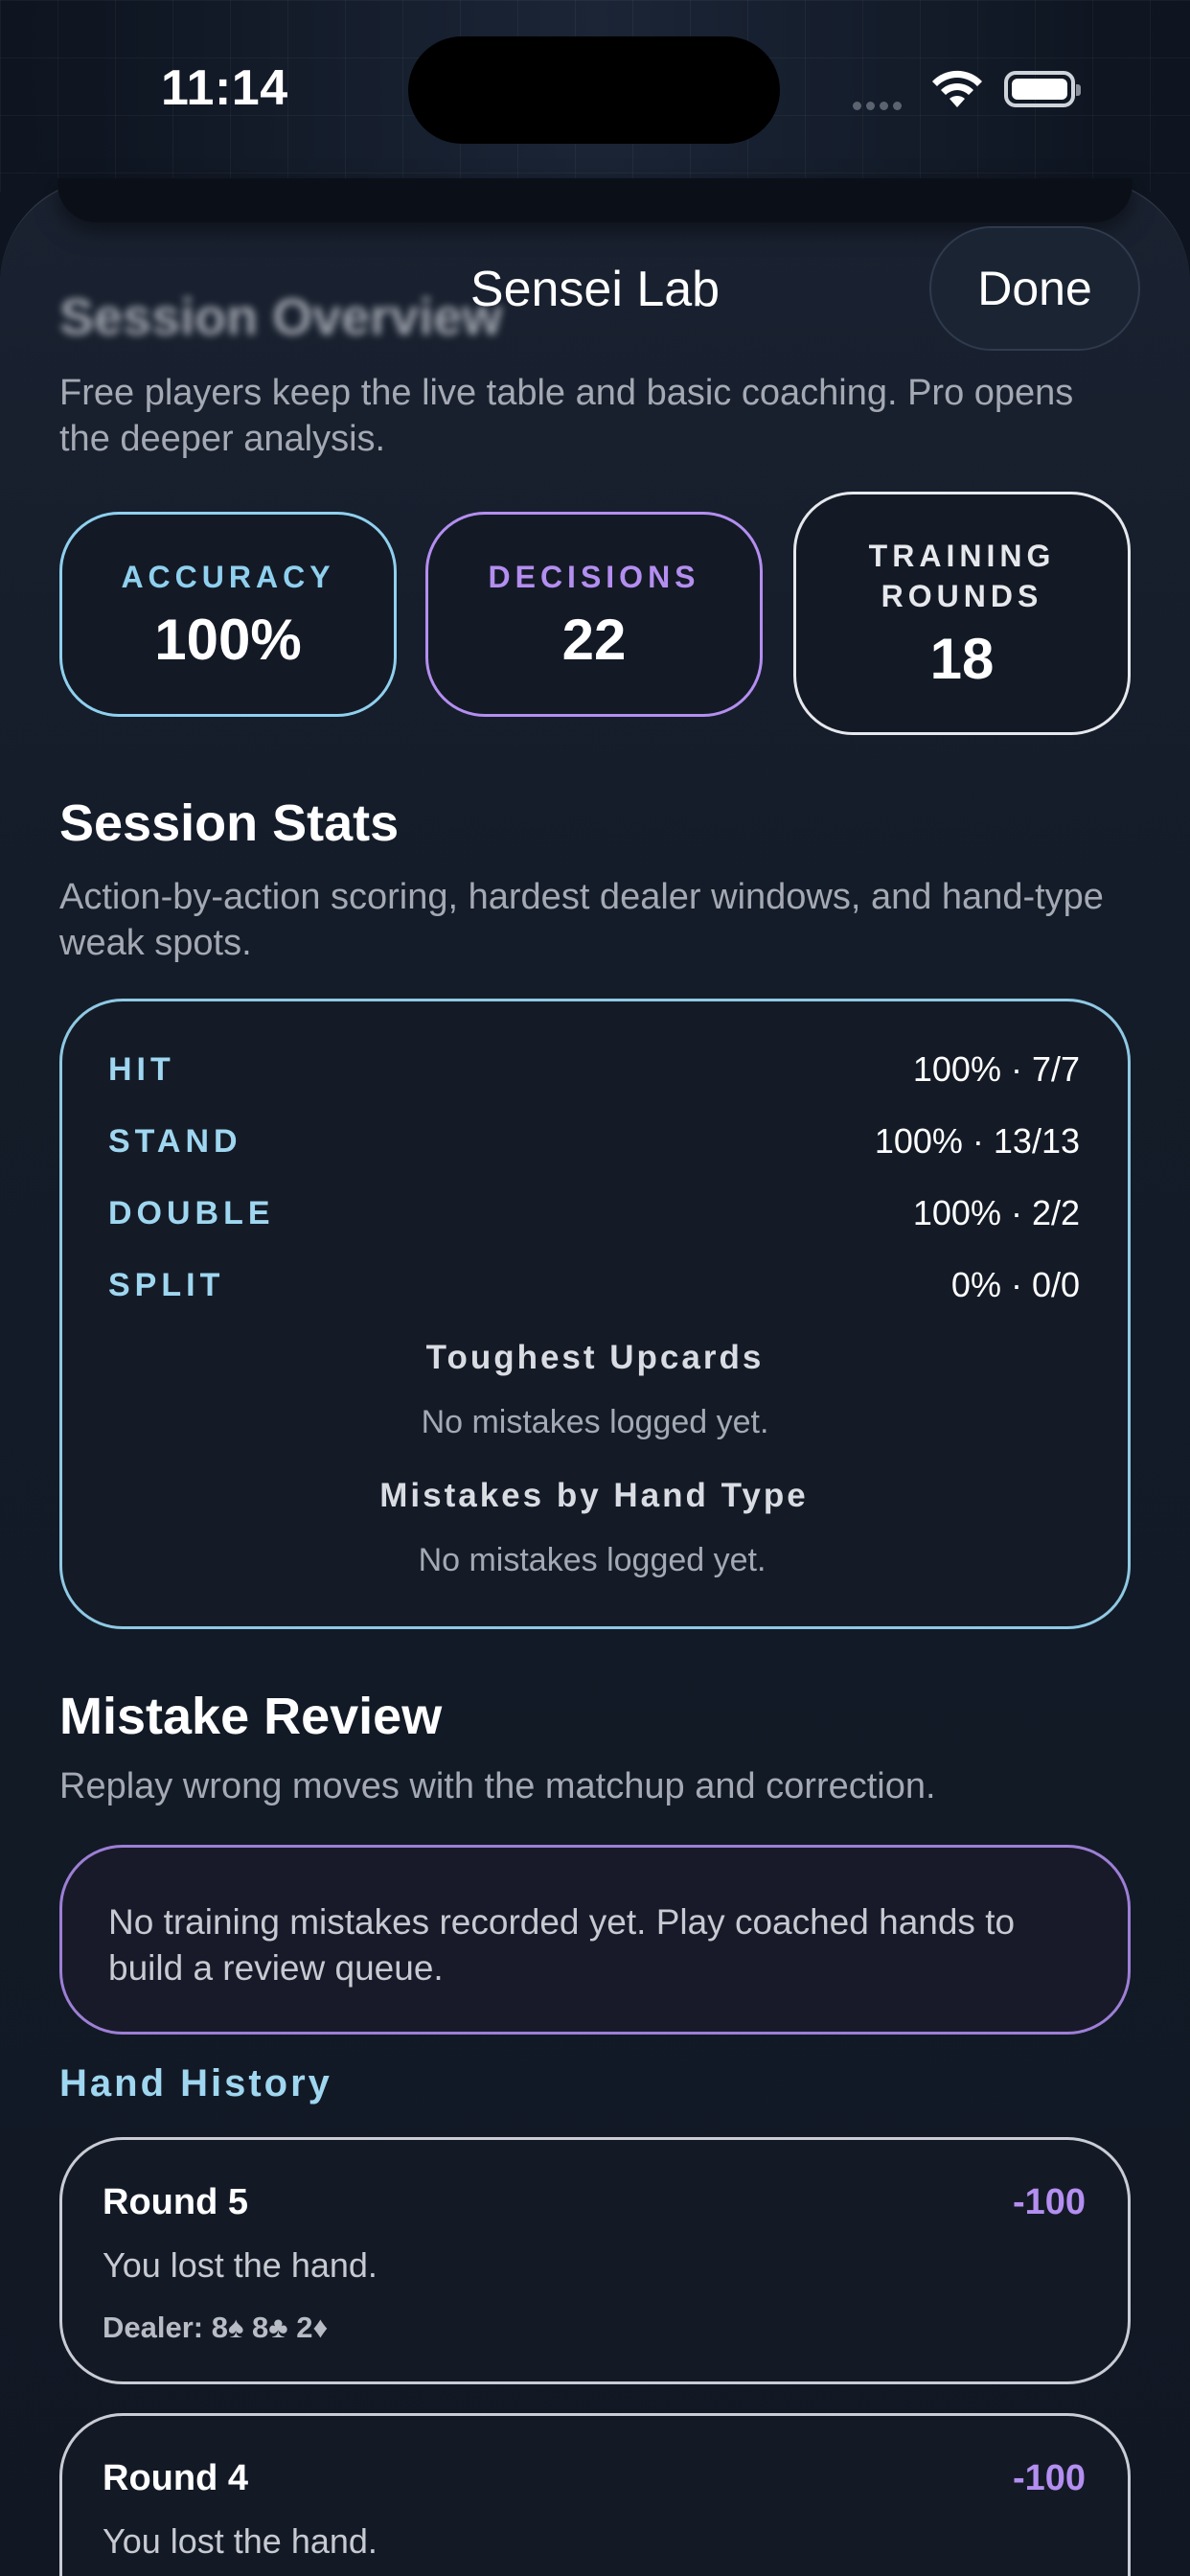 The width and height of the screenshot is (1190, 2576). I want to click on stat-name: DOUBLE, so click(191, 1212).